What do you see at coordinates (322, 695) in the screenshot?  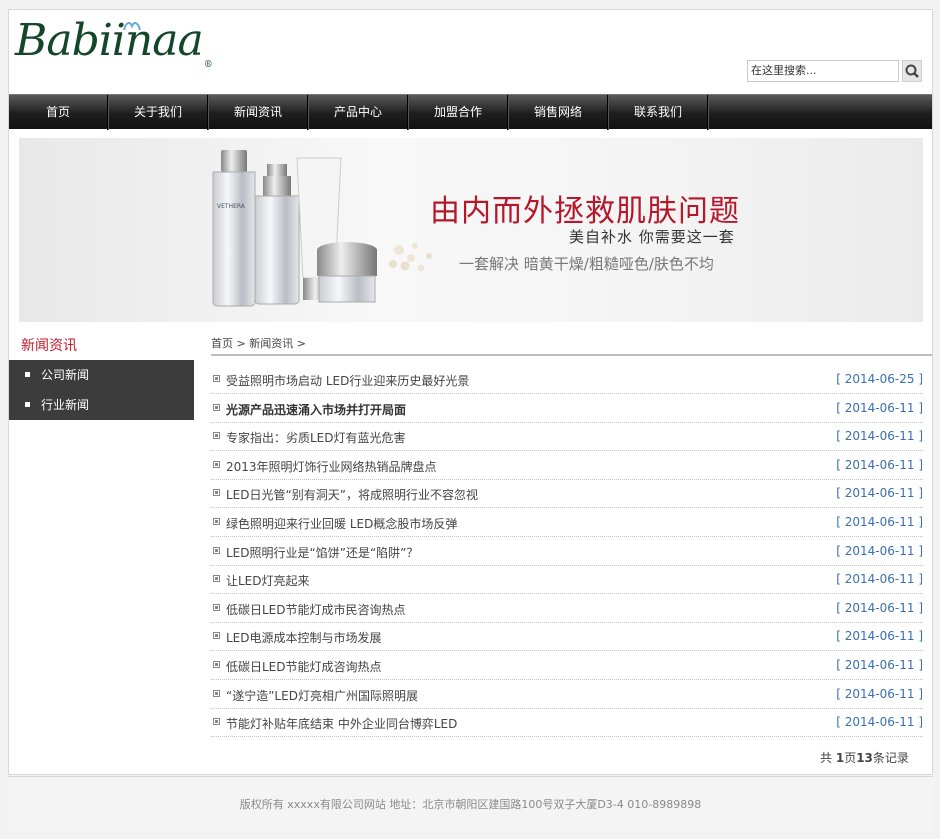 I see `news-title-link: “遂宁造”LED灯亮相广州国际照明展` at bounding box center [322, 695].